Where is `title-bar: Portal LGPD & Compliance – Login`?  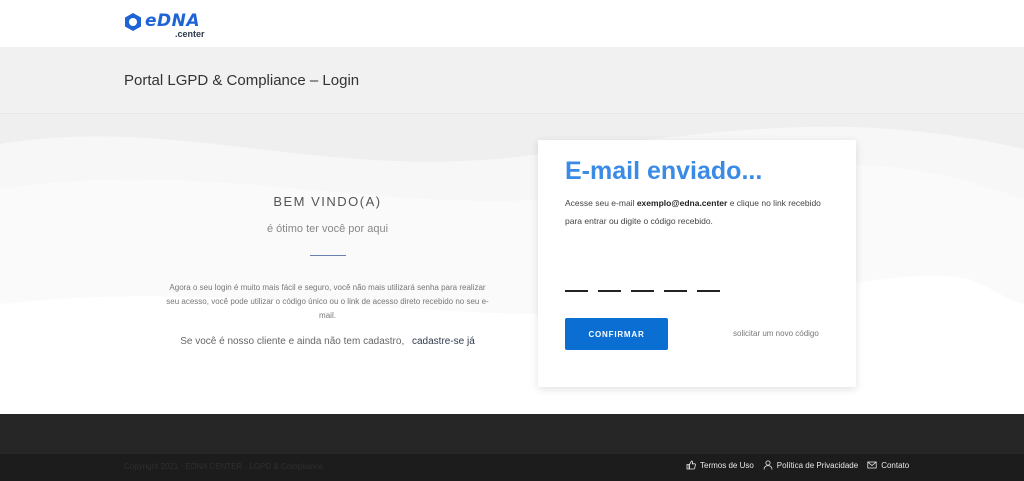
title-bar: Portal LGPD & Compliance – Login is located at coordinates (512, 80).